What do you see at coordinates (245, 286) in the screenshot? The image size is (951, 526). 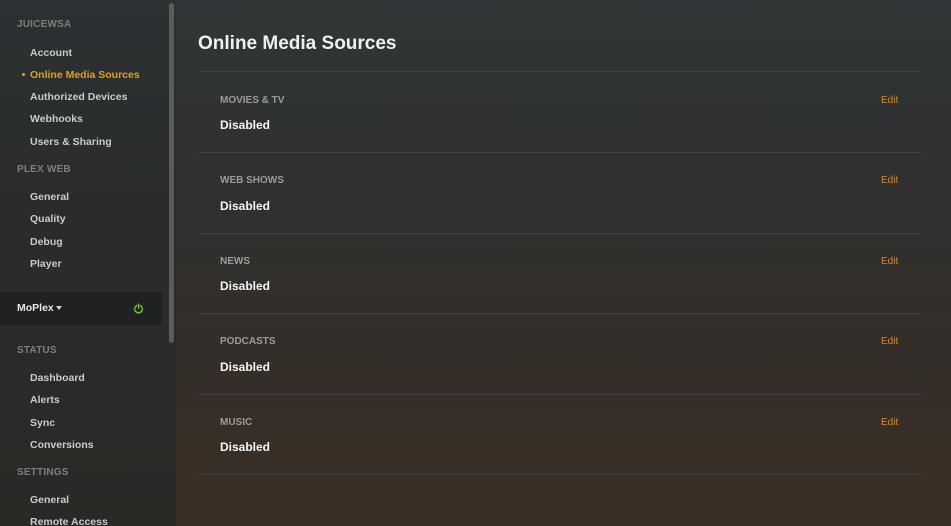 I see `source-value-news: Disabled` at bounding box center [245, 286].